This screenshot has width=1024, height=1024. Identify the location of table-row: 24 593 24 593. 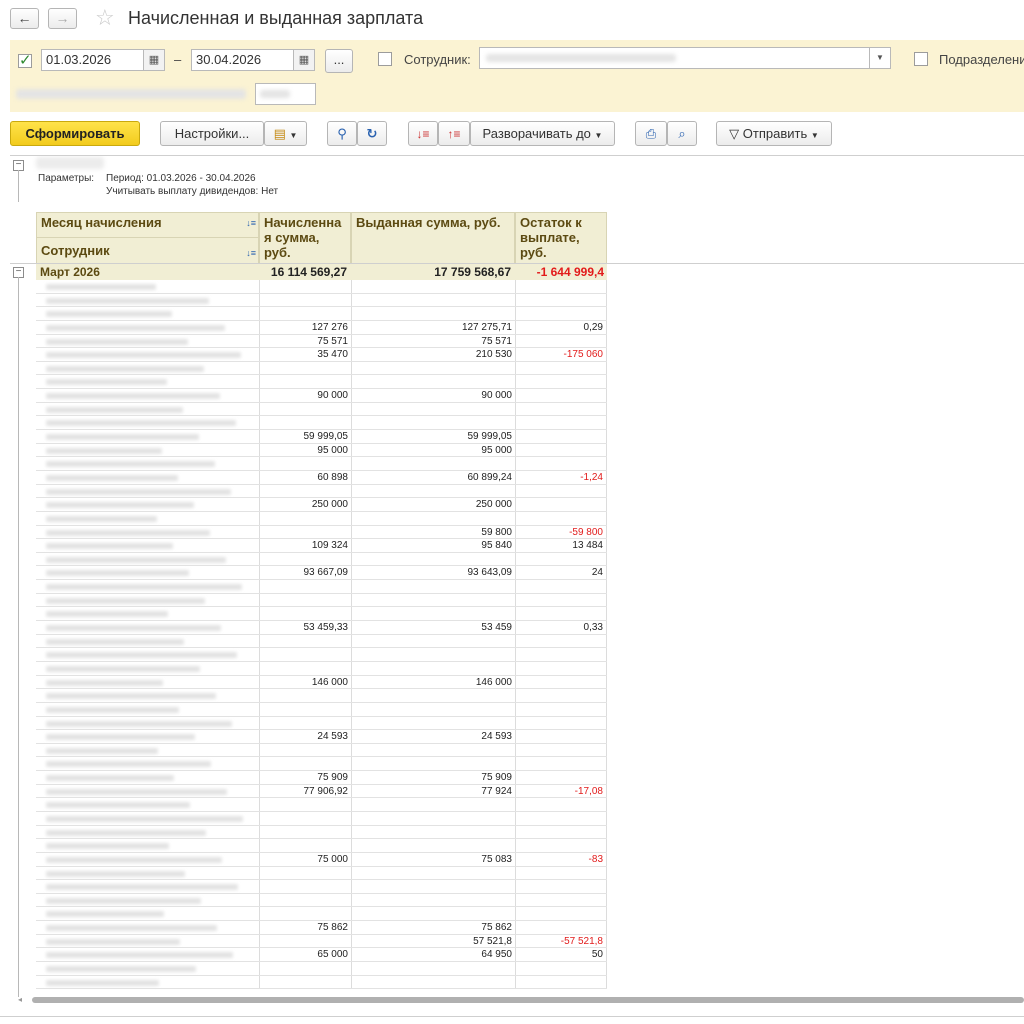
(321, 737).